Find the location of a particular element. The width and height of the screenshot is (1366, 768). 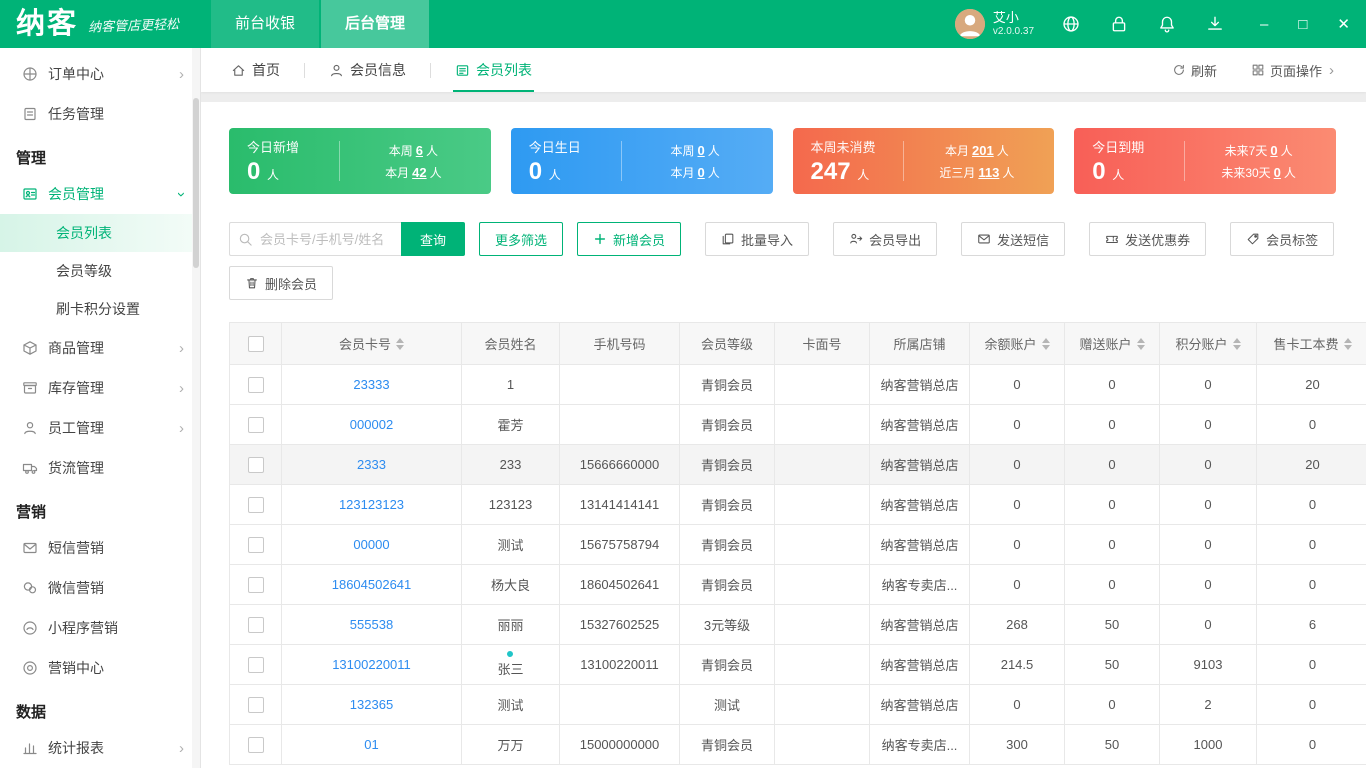

scrollbar-thumb is located at coordinates (196, 183).